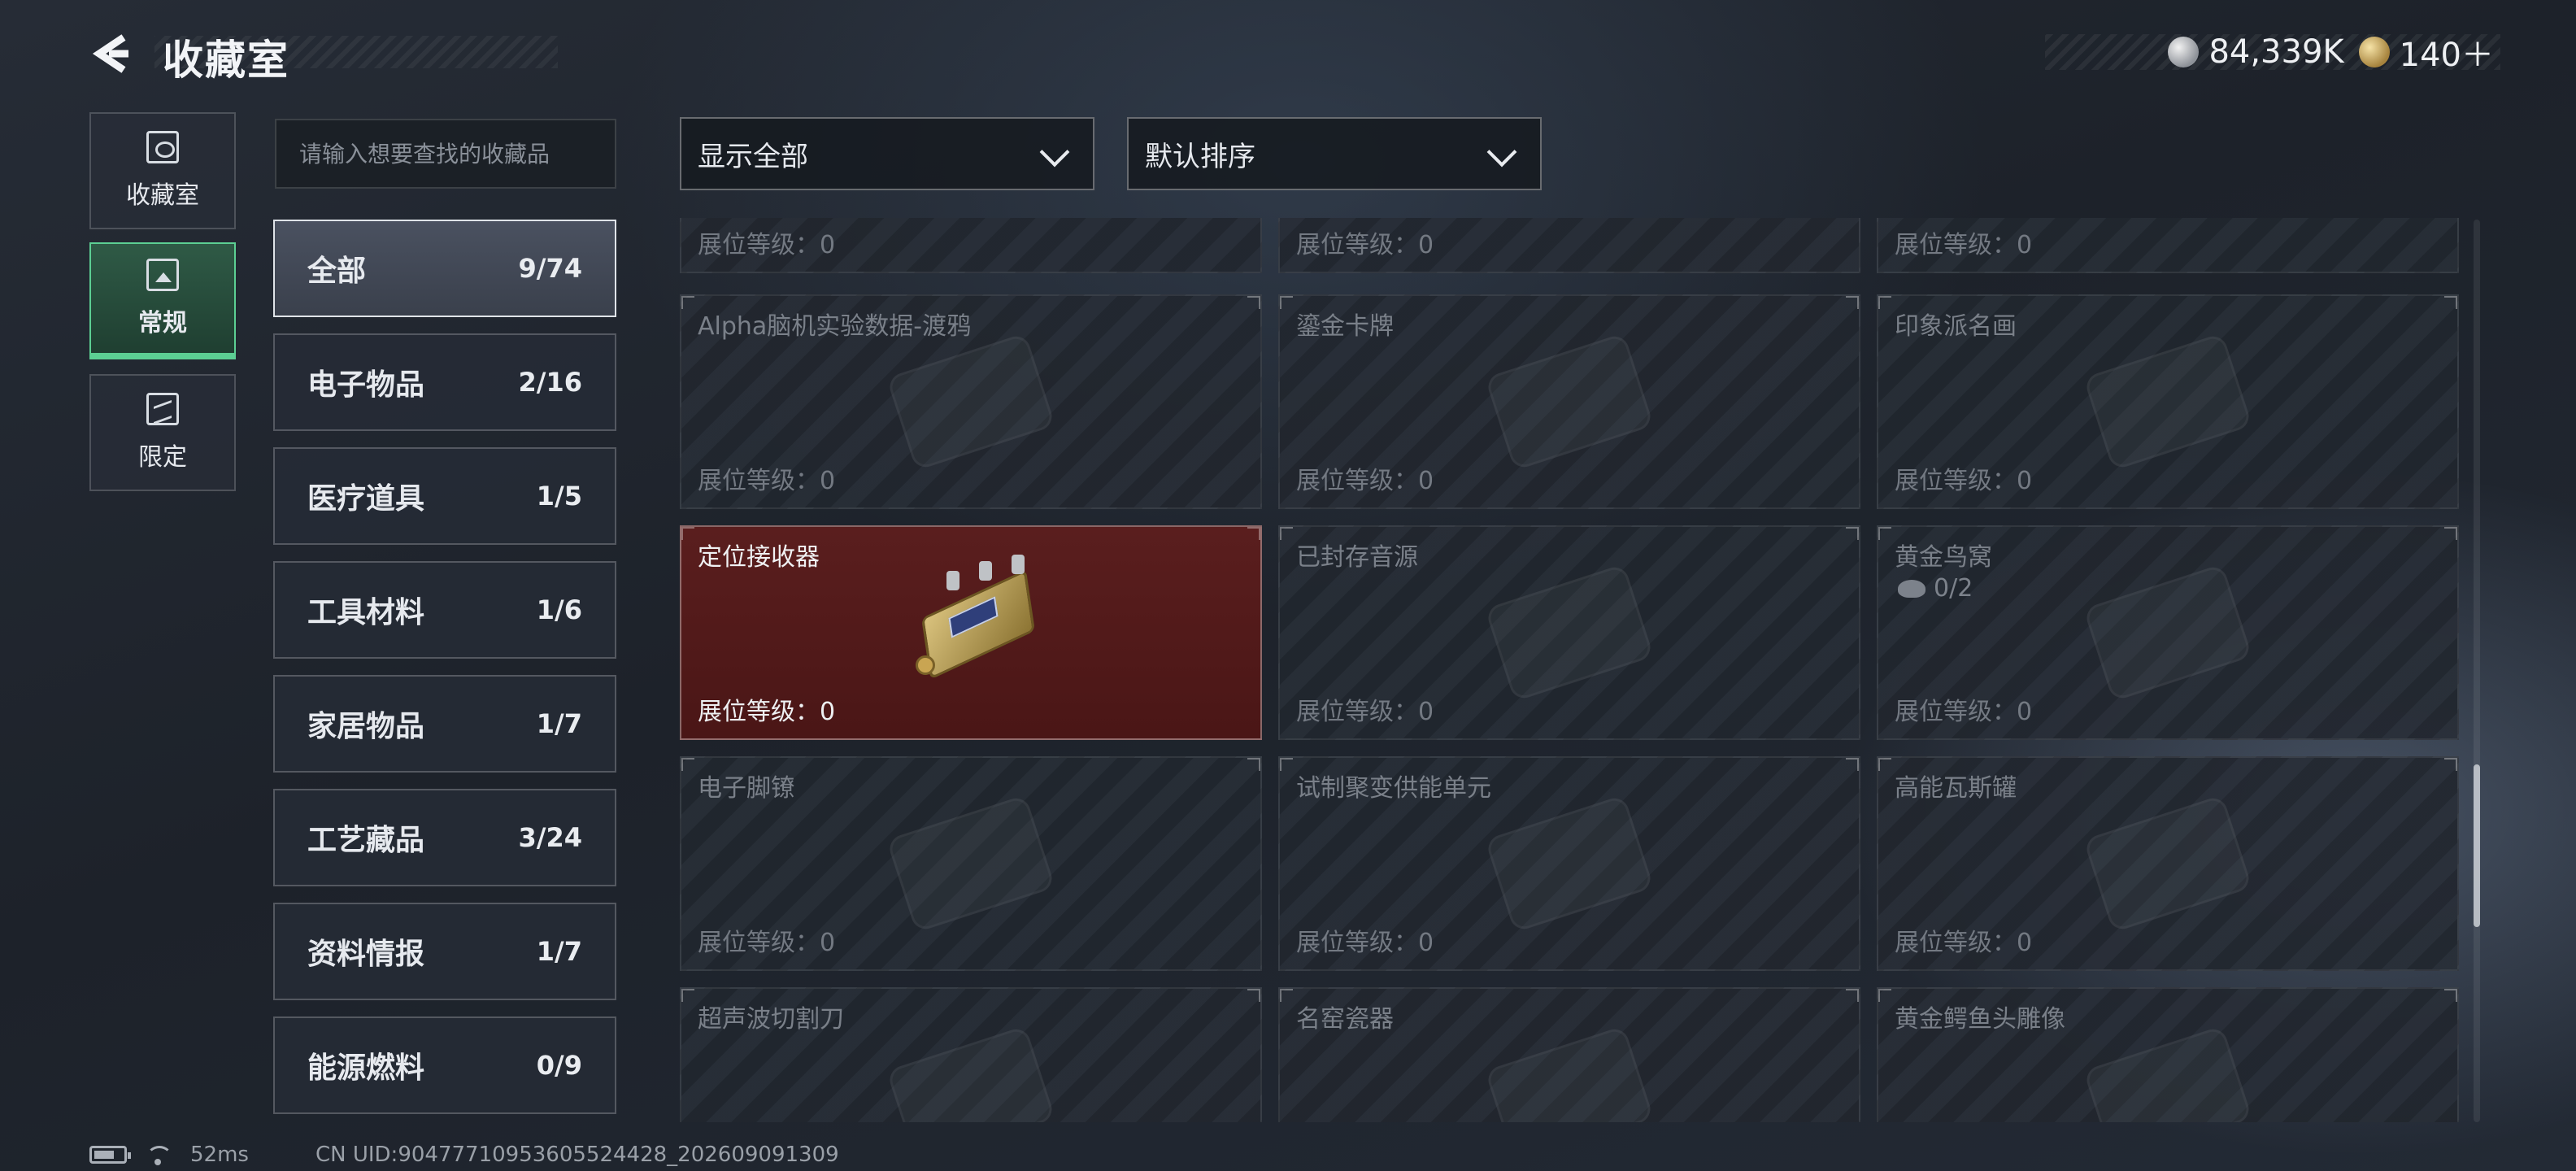 The height and width of the screenshot is (1171, 2576). What do you see at coordinates (1935, 588) in the screenshot?
I see `card-progress: 0/2` at bounding box center [1935, 588].